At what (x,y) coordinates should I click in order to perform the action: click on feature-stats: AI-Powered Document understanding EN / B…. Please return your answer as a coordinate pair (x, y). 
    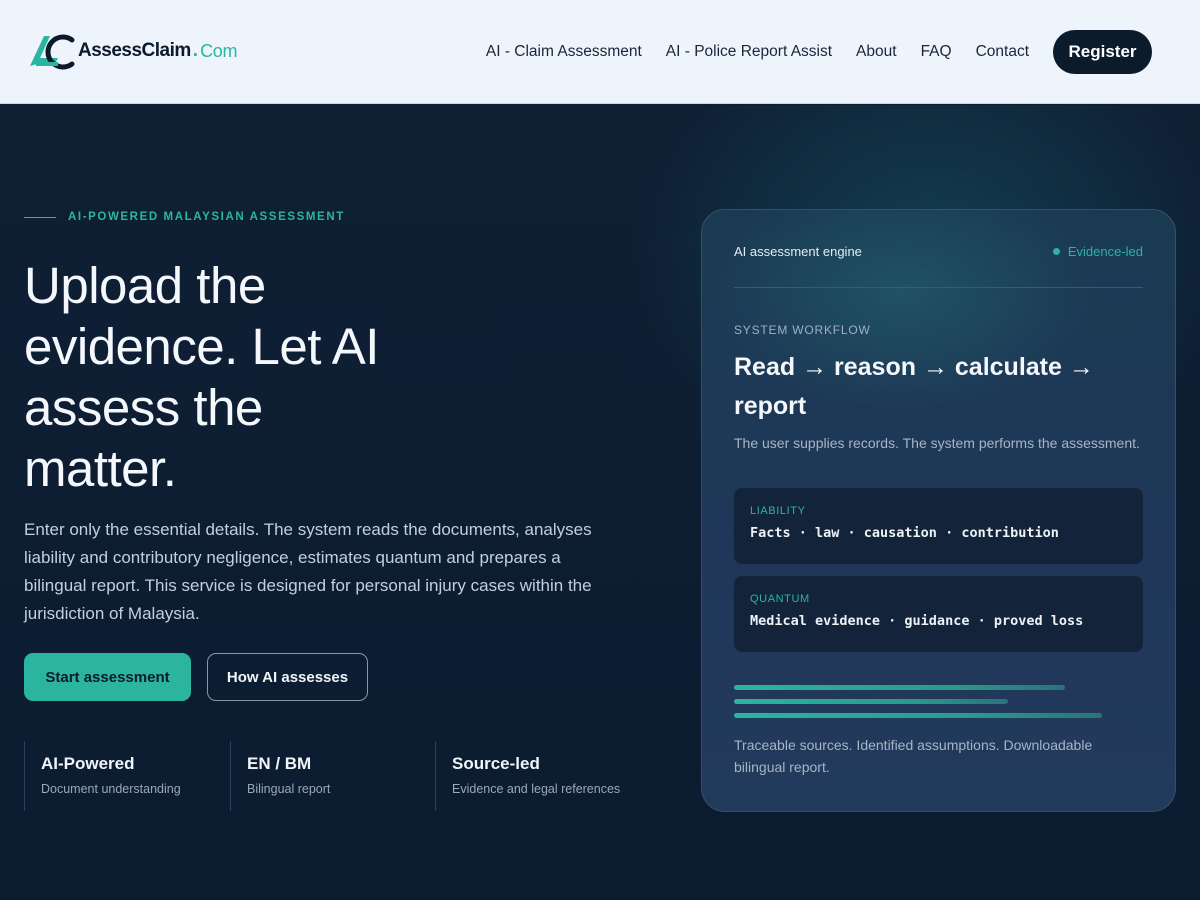
    Looking at the image, I should click on (332, 776).